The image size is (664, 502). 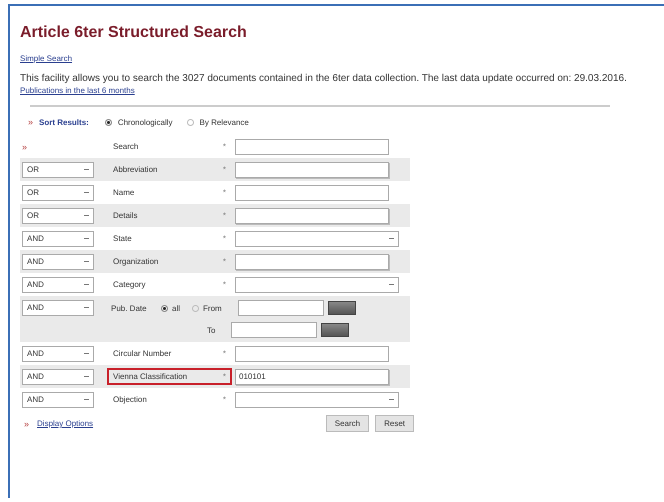 What do you see at coordinates (130, 399) in the screenshot?
I see `field-label: Objection` at bounding box center [130, 399].